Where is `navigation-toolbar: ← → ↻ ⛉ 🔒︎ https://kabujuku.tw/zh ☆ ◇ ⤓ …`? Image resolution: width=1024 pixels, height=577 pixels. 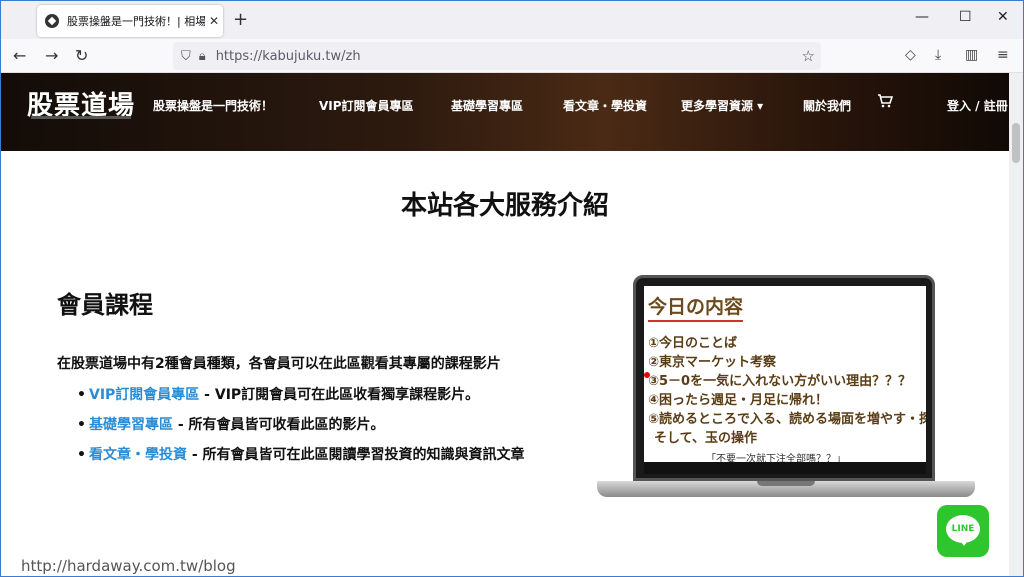 navigation-toolbar: ← → ↻ ⛉ 🔒︎ https://kabujuku.tw/zh ☆ ◇ ⤓ … is located at coordinates (512, 56).